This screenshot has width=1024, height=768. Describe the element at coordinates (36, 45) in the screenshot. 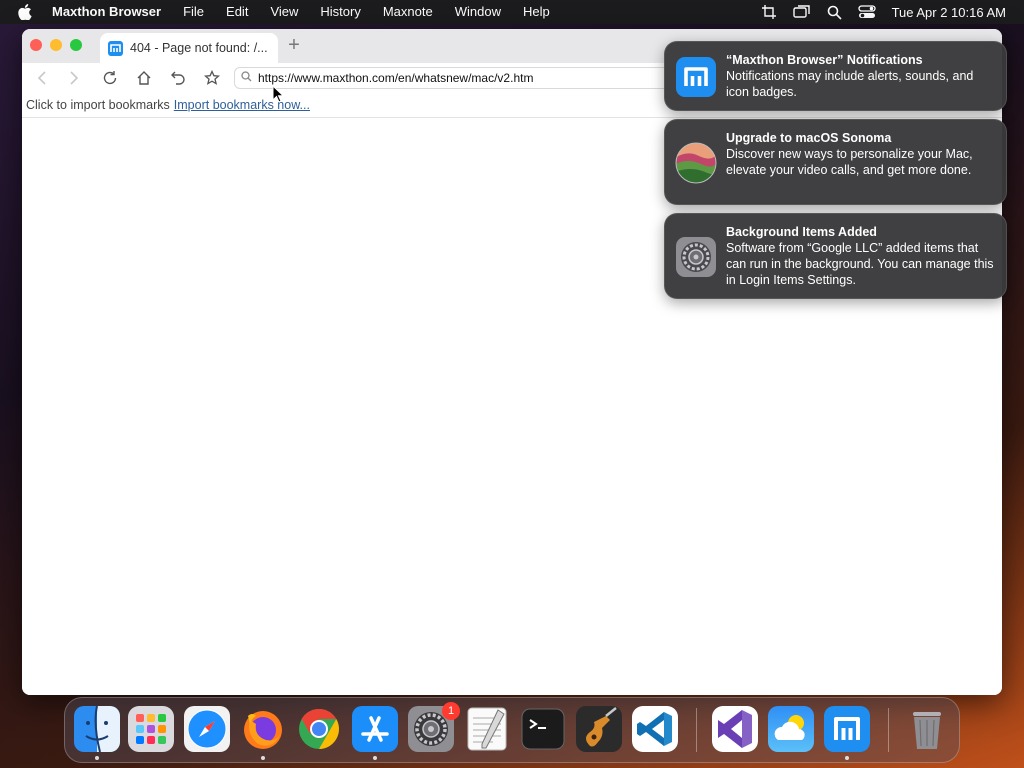

I see `window-close-button` at that location.